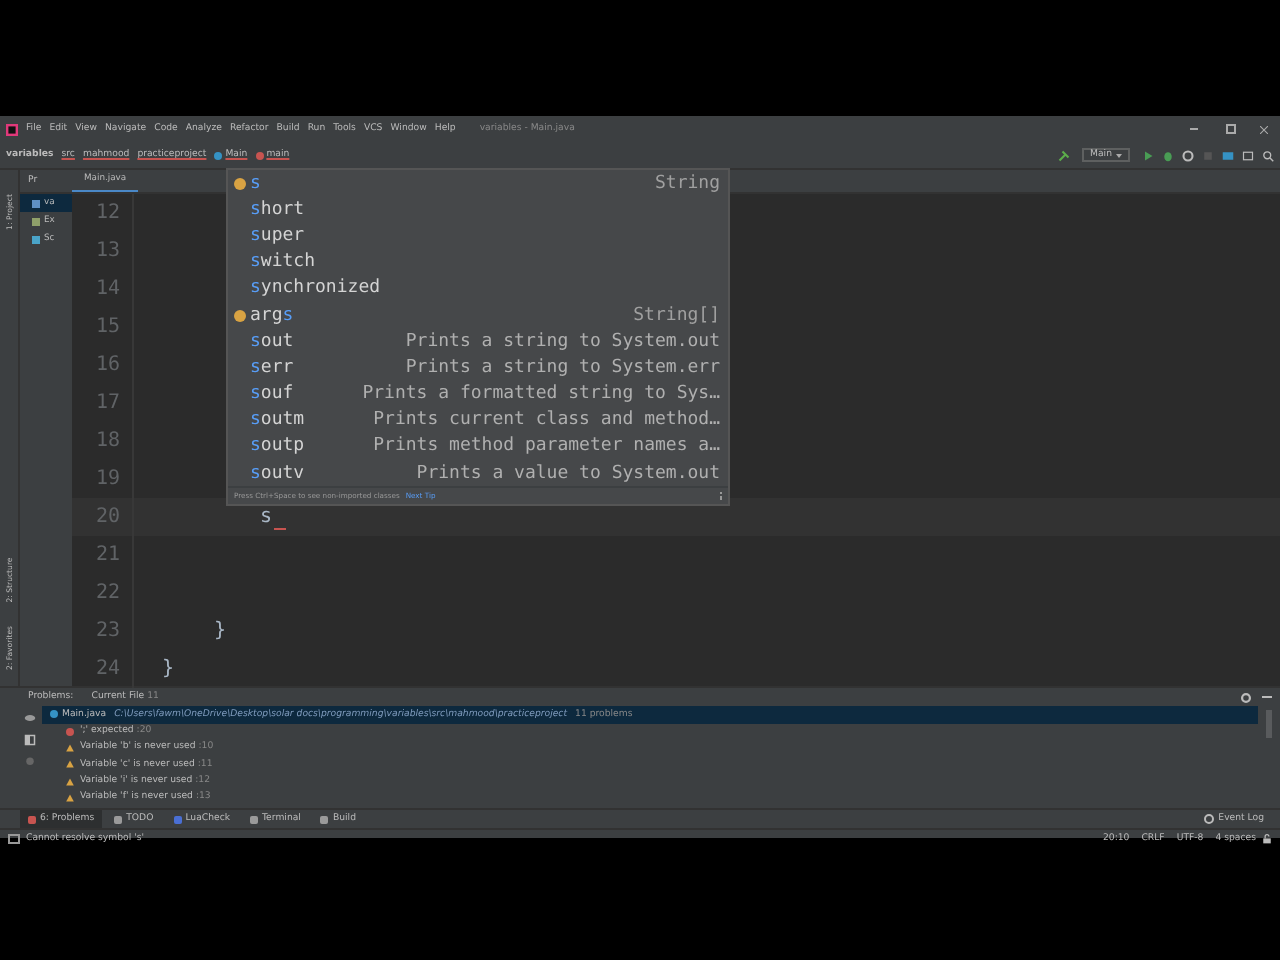  Describe the element at coordinates (478, 473) in the screenshot. I see `completion-item: soutv Prints a value to System.out` at that location.